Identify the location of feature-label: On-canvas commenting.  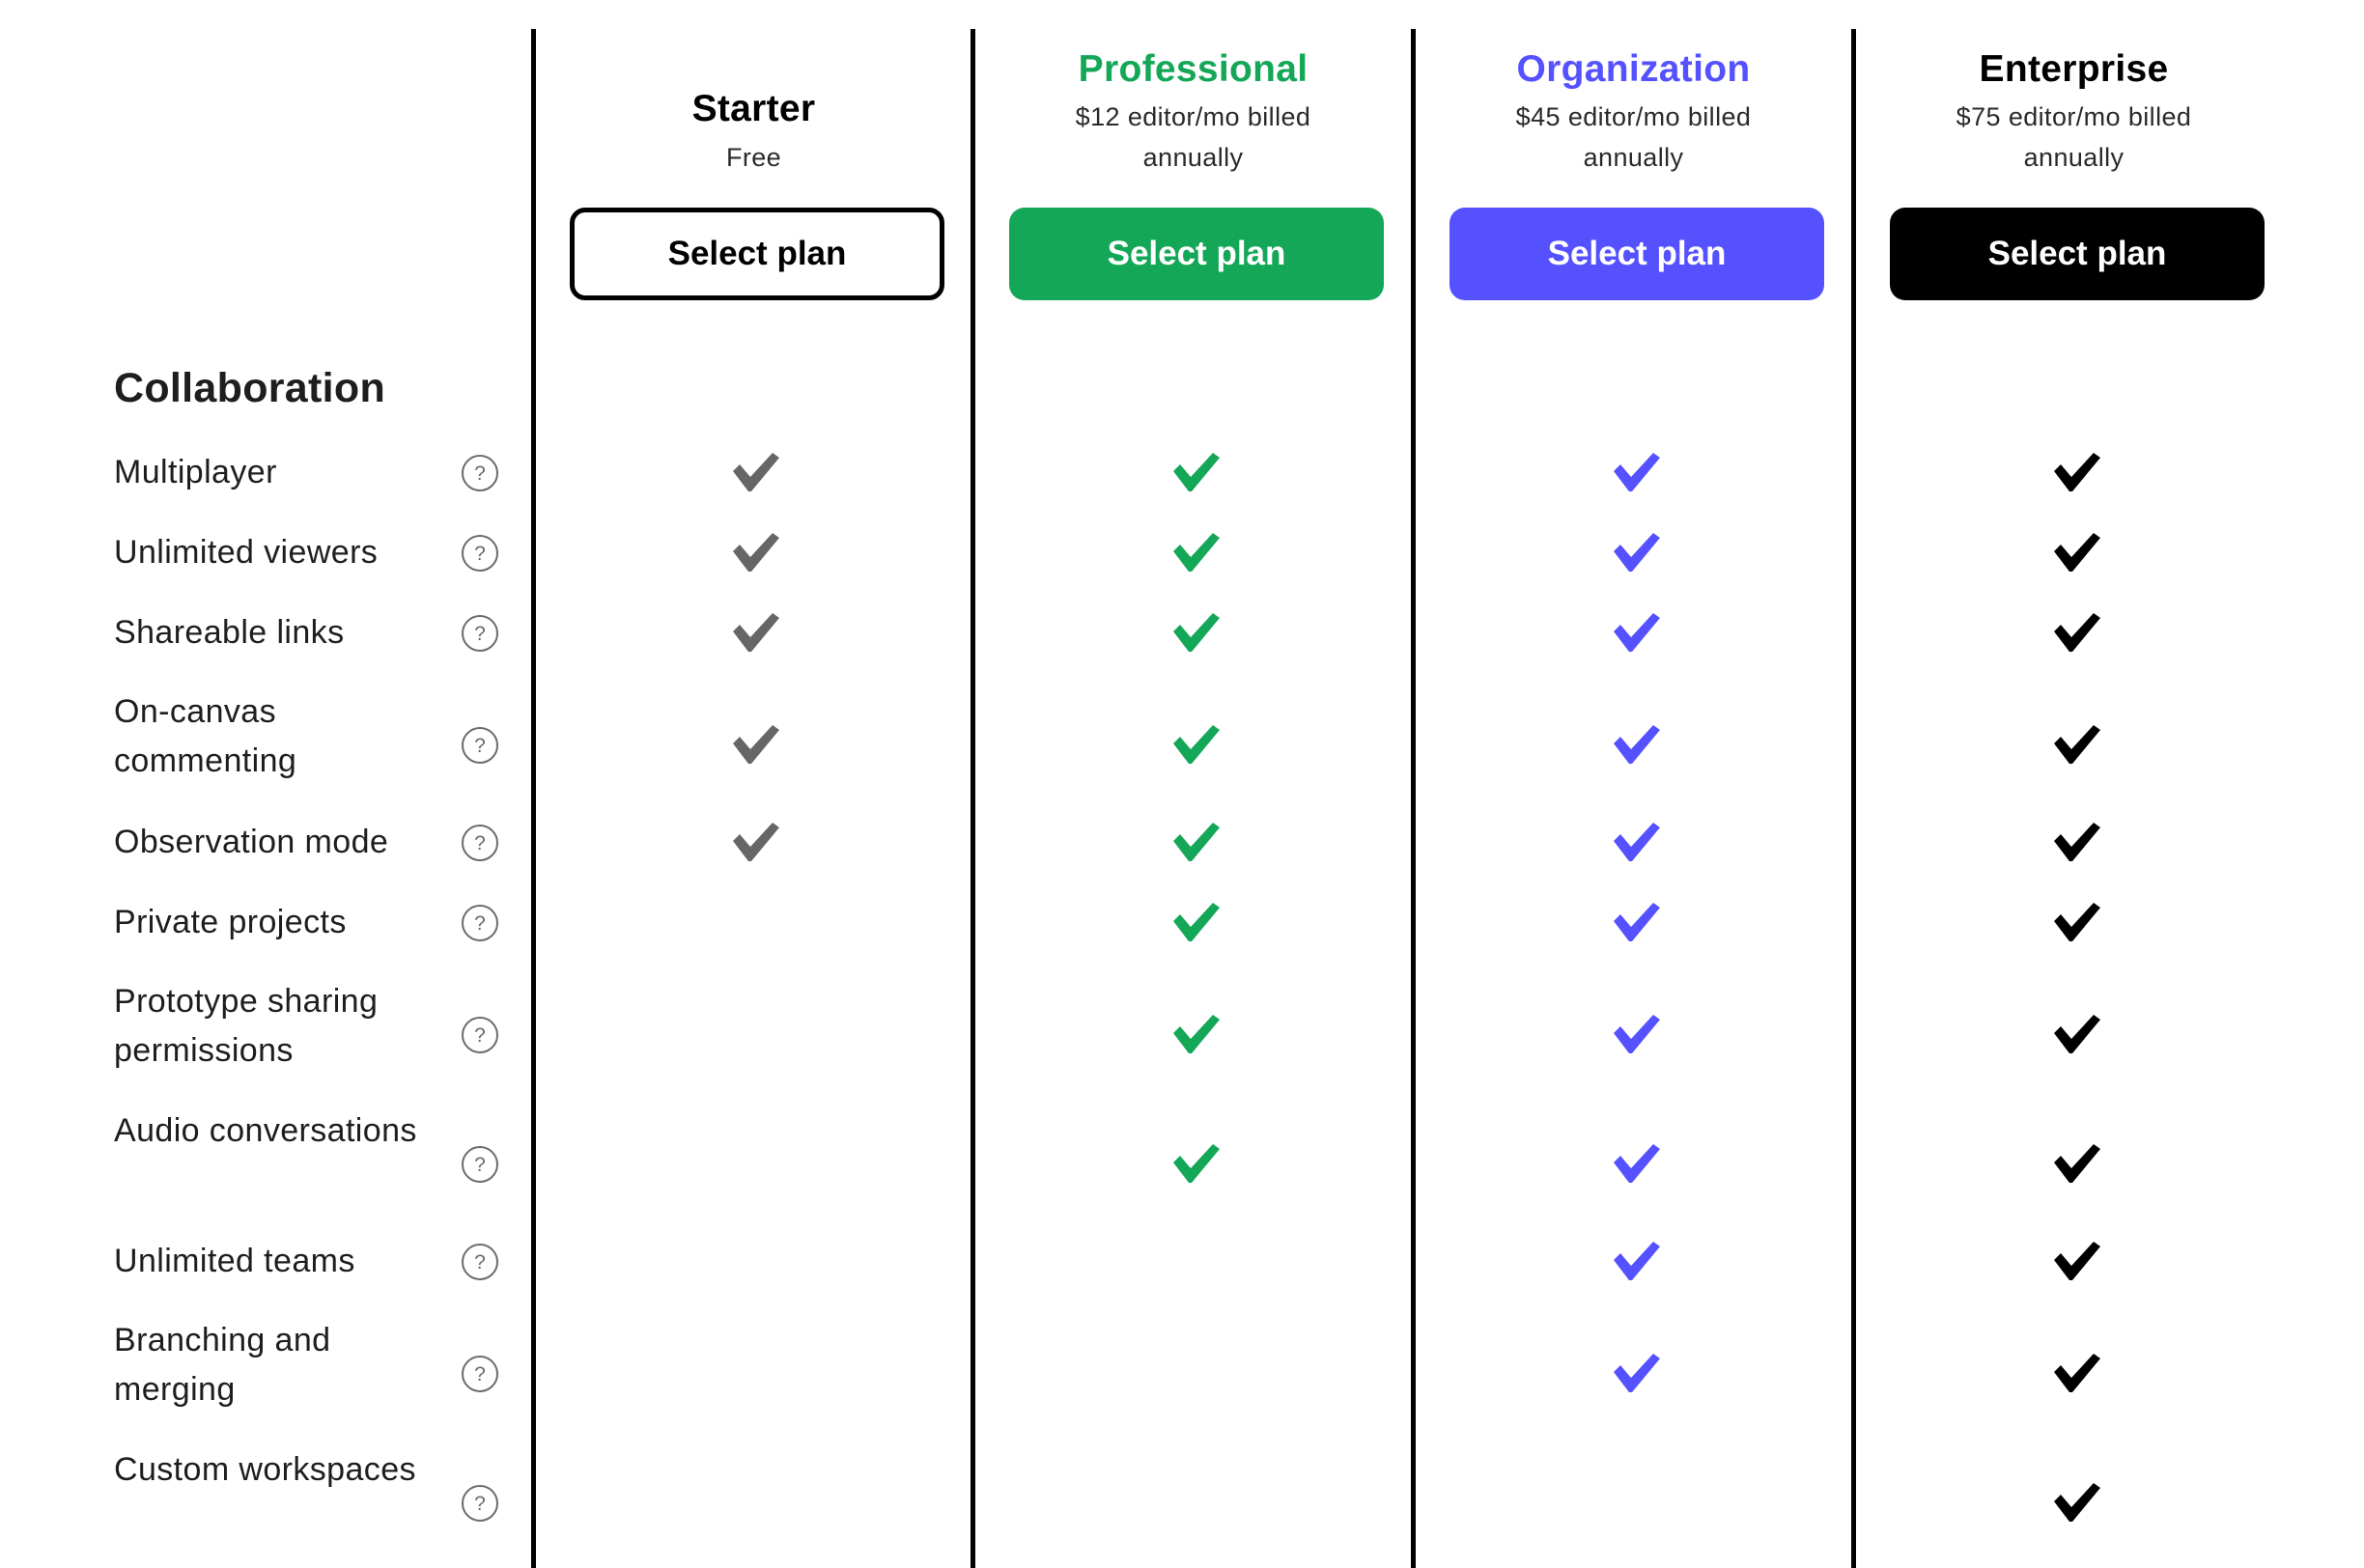
(206, 736).